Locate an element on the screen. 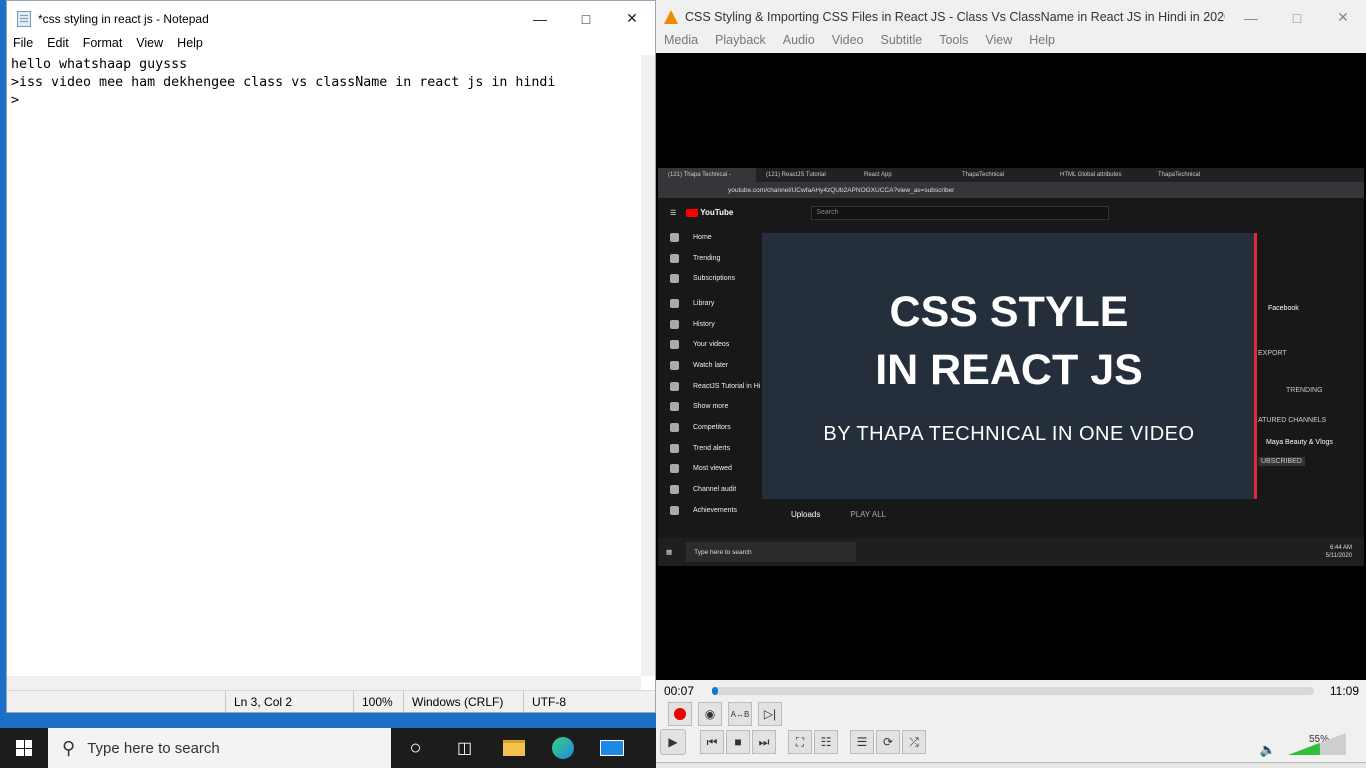 The width and height of the screenshot is (1366, 768). windows-logo-icon is located at coordinates (24, 748).